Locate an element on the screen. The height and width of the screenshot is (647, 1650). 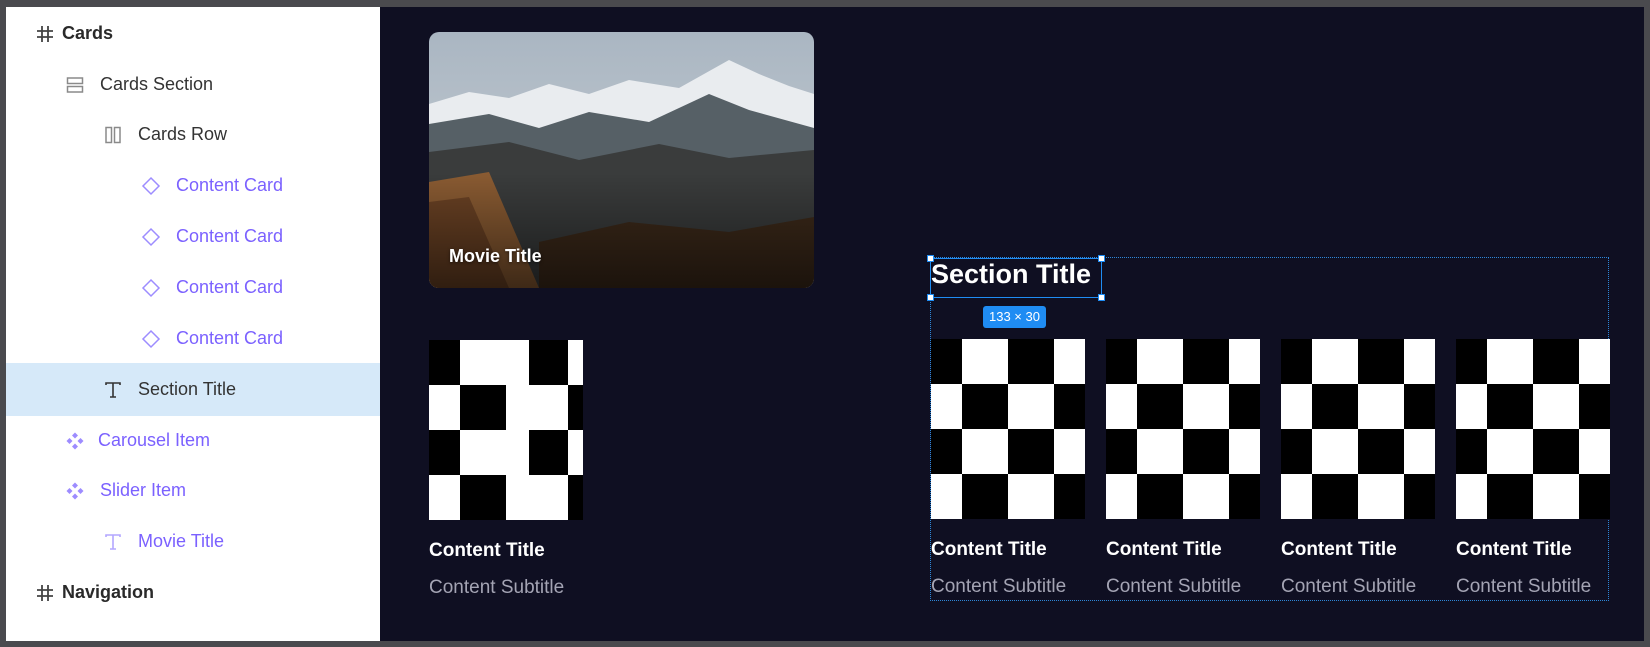
layer-row-section-title: Section Title is located at coordinates (193, 389).